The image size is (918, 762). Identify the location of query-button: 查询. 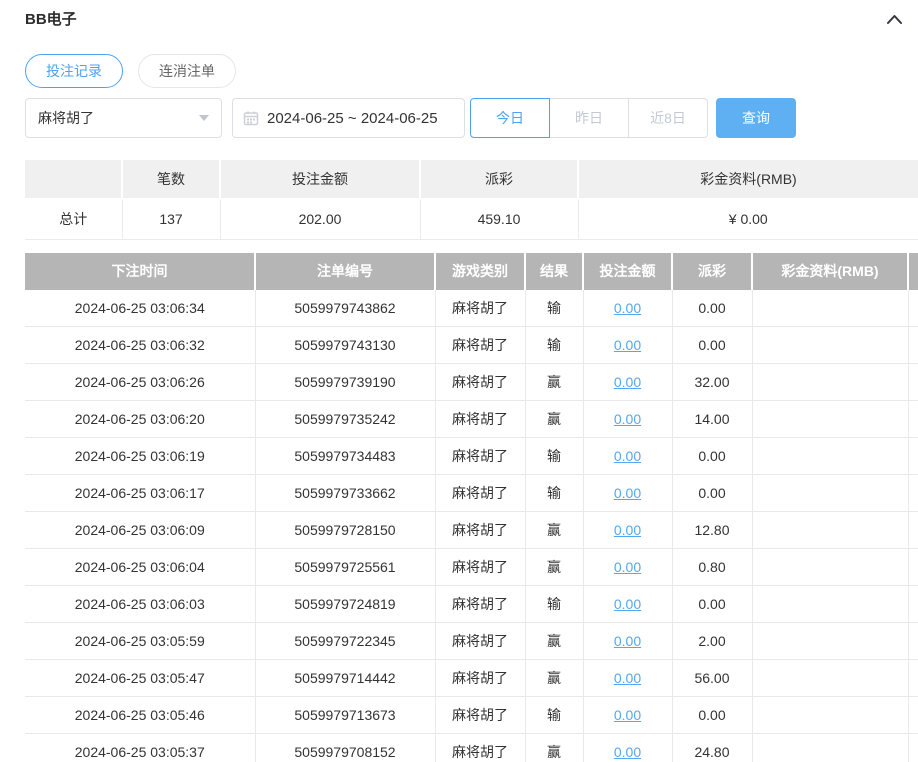
(756, 118).